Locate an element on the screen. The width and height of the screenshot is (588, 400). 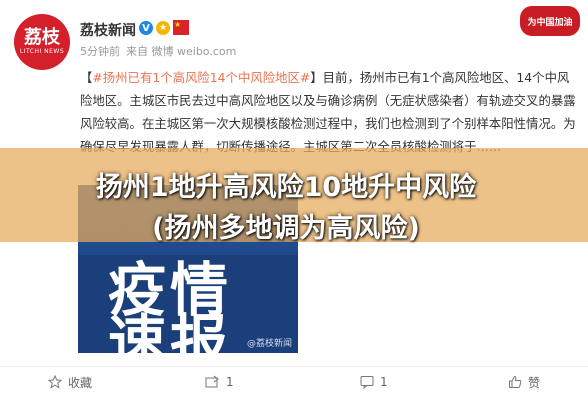
comment-icon is located at coordinates (367, 382).